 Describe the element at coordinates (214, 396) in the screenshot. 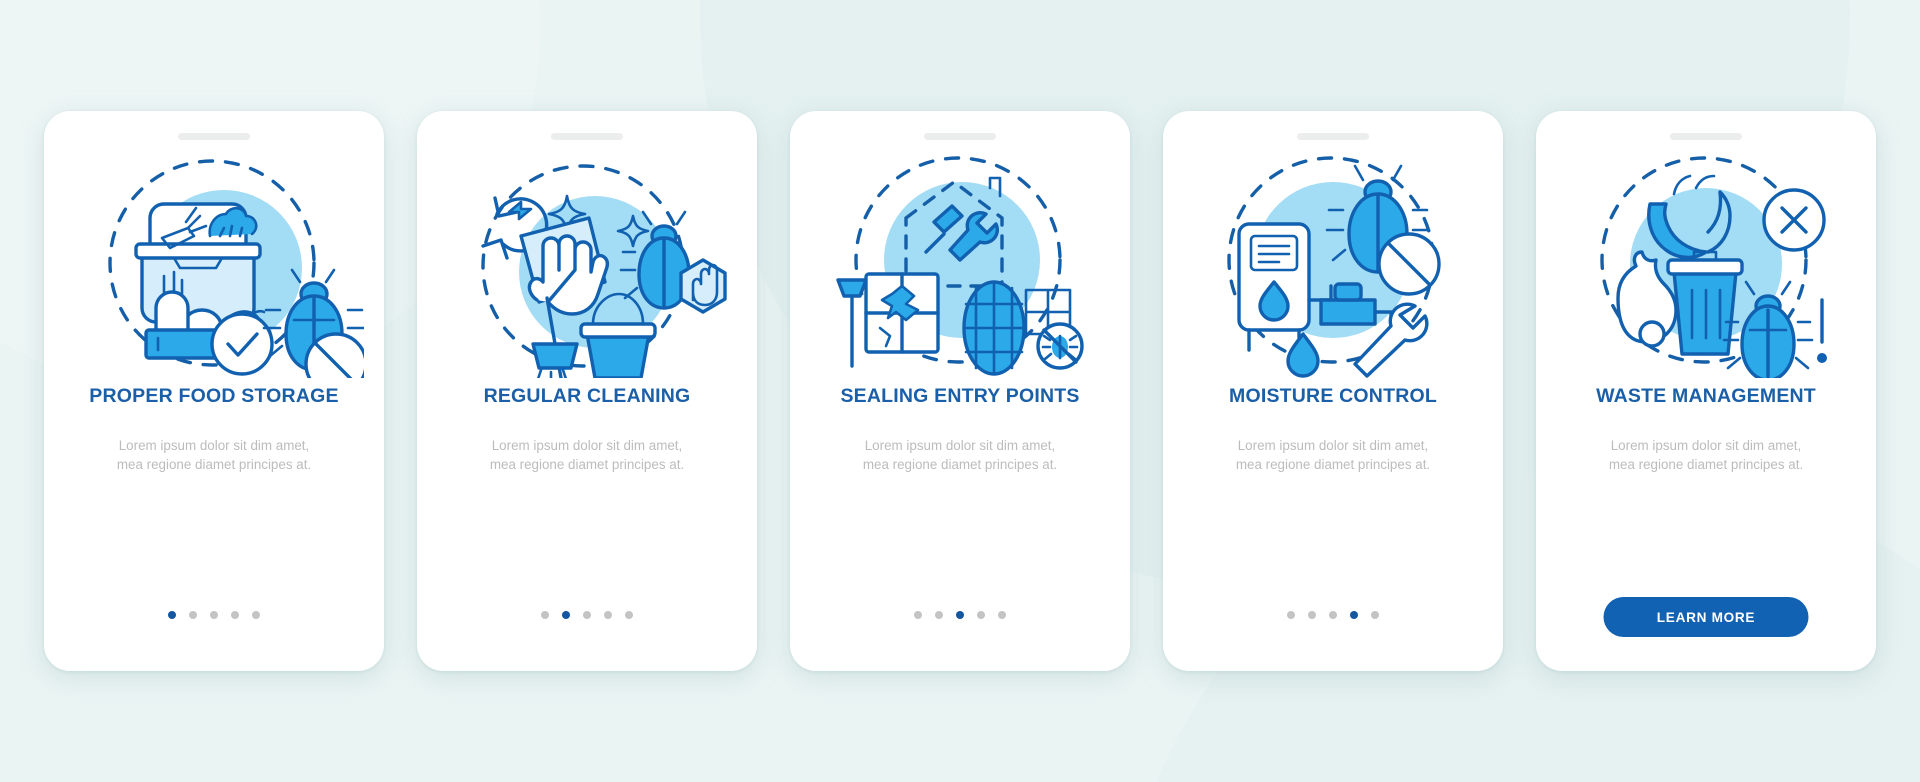

I see `screen-title: PROPER FOOD STORAGE` at that location.